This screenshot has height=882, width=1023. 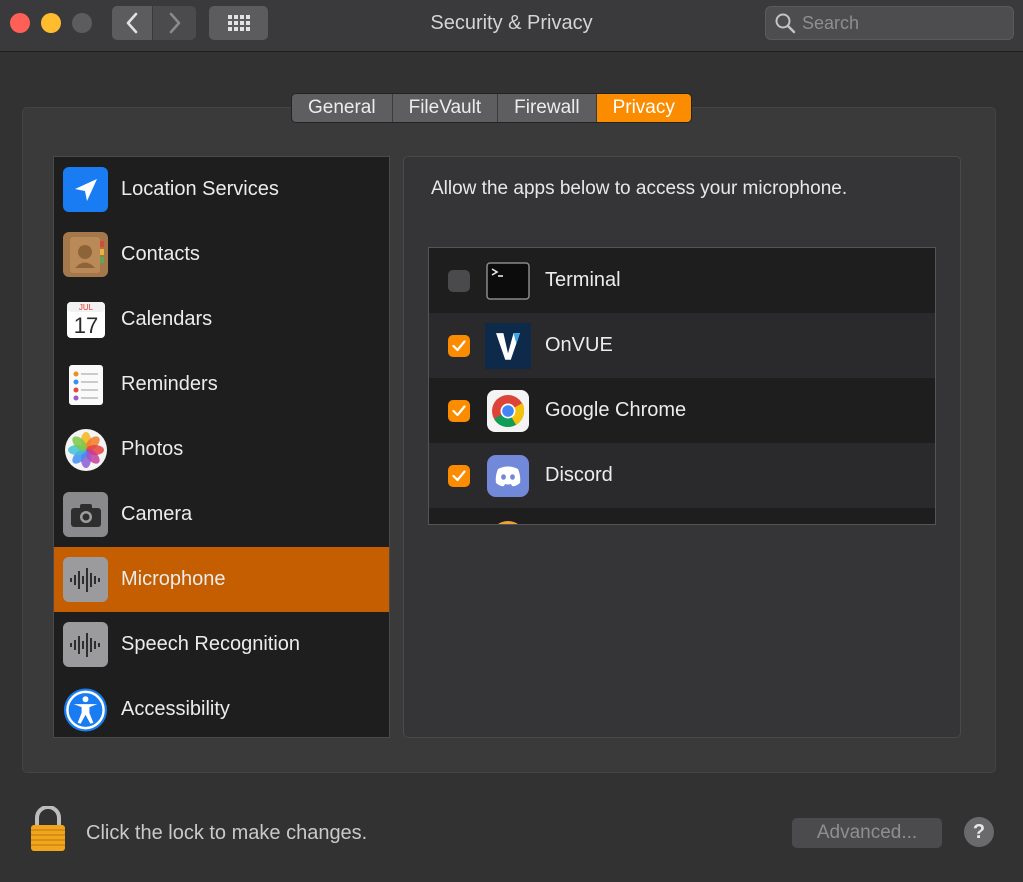 I want to click on sidebar-item-location-services: Location Services, so click(x=221, y=189).